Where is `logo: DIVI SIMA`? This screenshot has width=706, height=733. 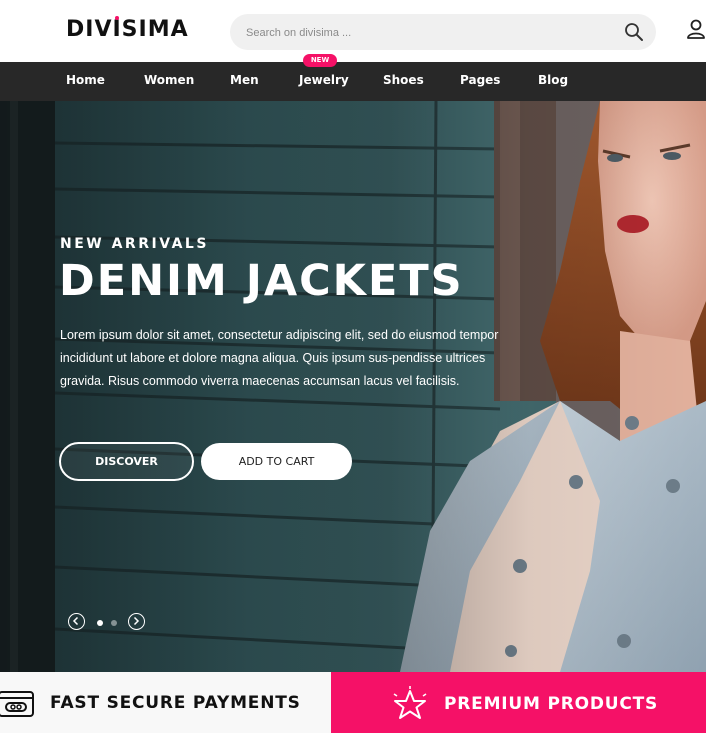 logo: DIVI SIMA is located at coordinates (127, 29).